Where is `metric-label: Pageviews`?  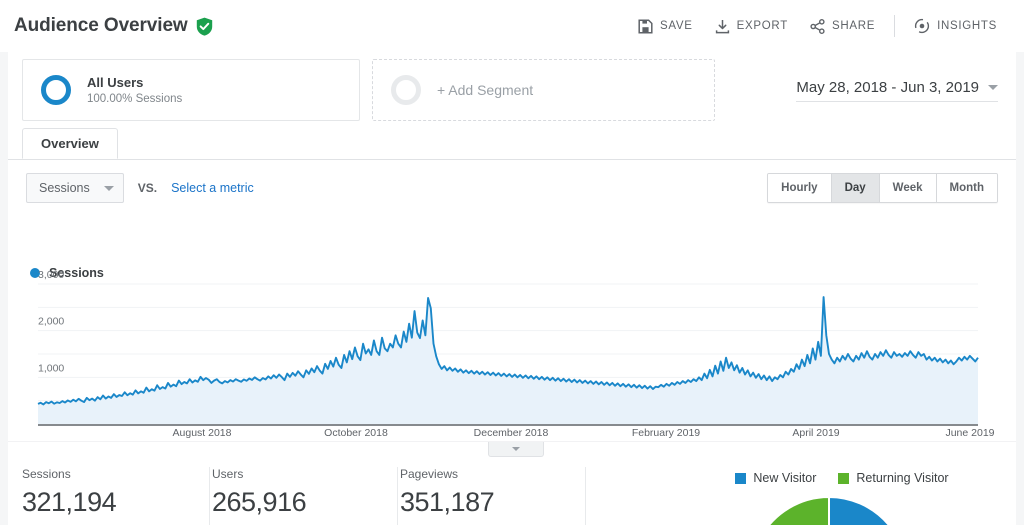
metric-label: Pageviews is located at coordinates (429, 474).